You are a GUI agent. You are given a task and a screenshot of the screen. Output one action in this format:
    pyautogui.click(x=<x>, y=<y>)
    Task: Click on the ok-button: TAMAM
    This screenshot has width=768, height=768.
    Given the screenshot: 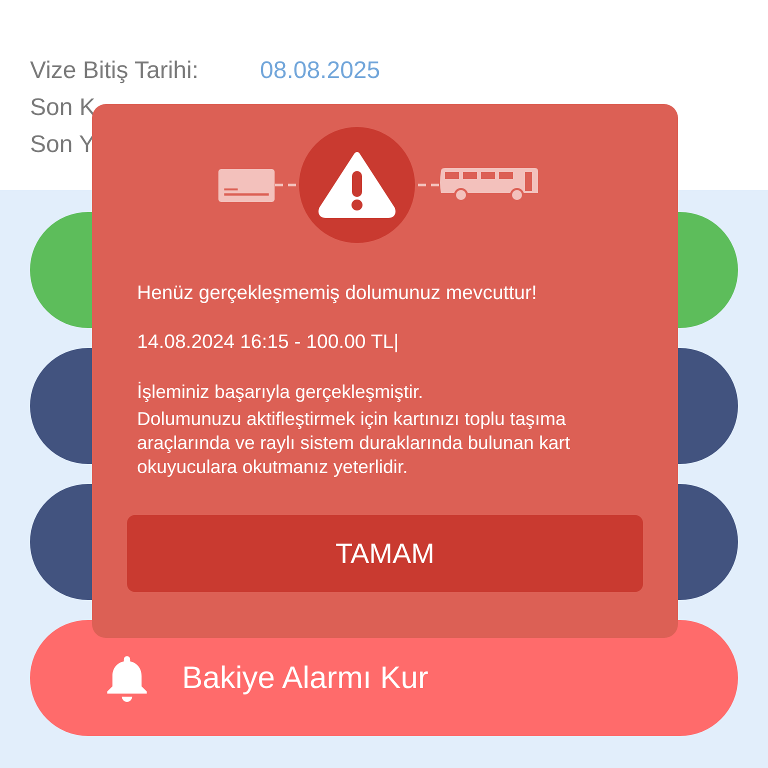 What is the action you would take?
    pyautogui.click(x=385, y=553)
    